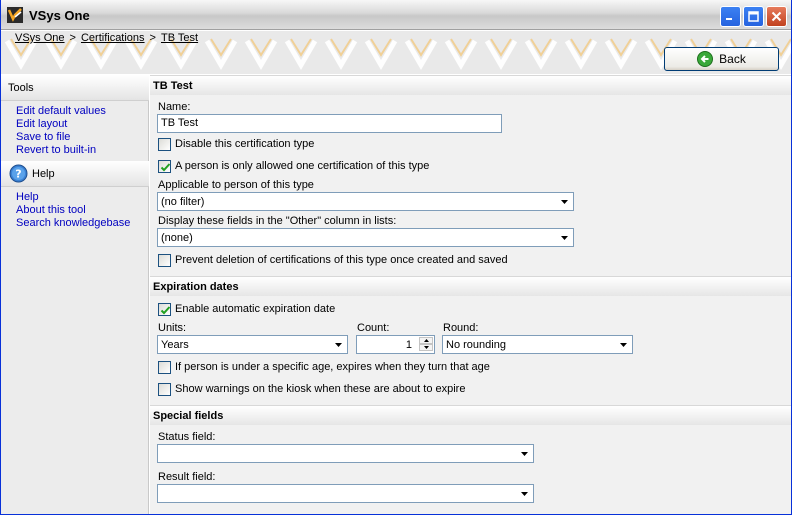  What do you see at coordinates (252, 344) in the screenshot?
I see `units-select: Years` at bounding box center [252, 344].